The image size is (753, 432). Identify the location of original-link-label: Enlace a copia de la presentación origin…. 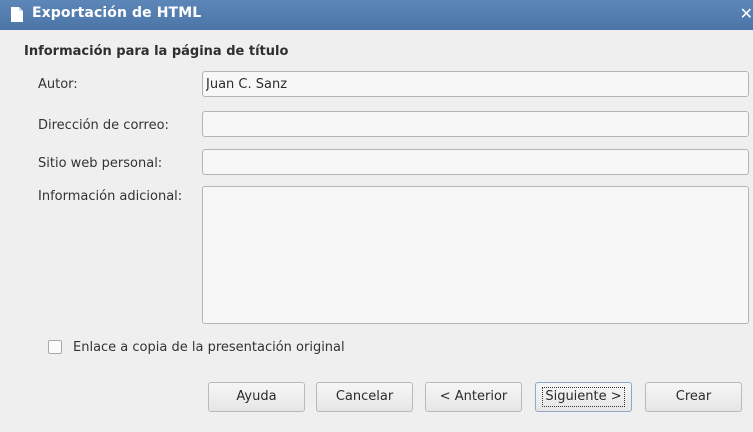
(209, 347).